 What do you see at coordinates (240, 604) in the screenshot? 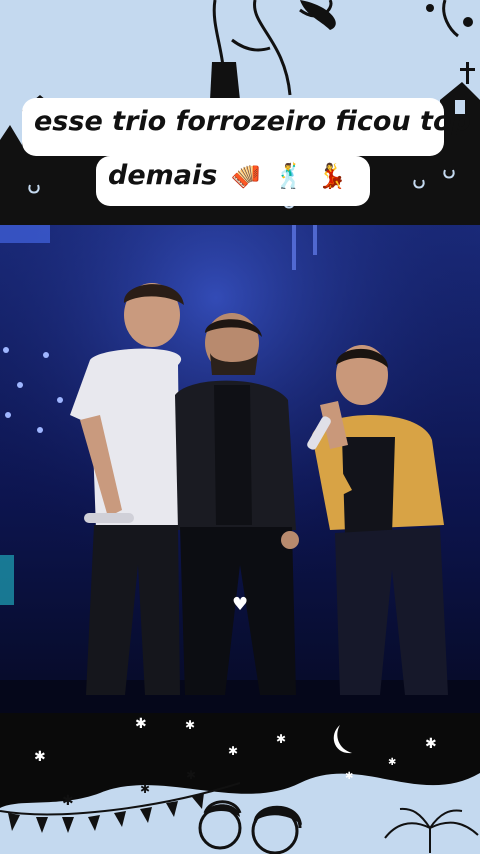
I see `heart-icon: ♥` at bounding box center [240, 604].